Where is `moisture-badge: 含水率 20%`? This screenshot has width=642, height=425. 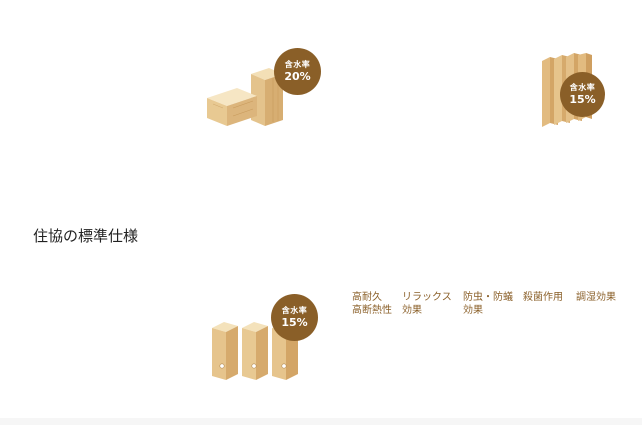
moisture-badge: 含水率 20% is located at coordinates (297, 71).